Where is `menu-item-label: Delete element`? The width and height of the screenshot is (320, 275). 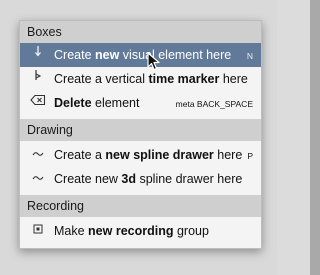 menu-item-label: Delete element is located at coordinates (97, 103).